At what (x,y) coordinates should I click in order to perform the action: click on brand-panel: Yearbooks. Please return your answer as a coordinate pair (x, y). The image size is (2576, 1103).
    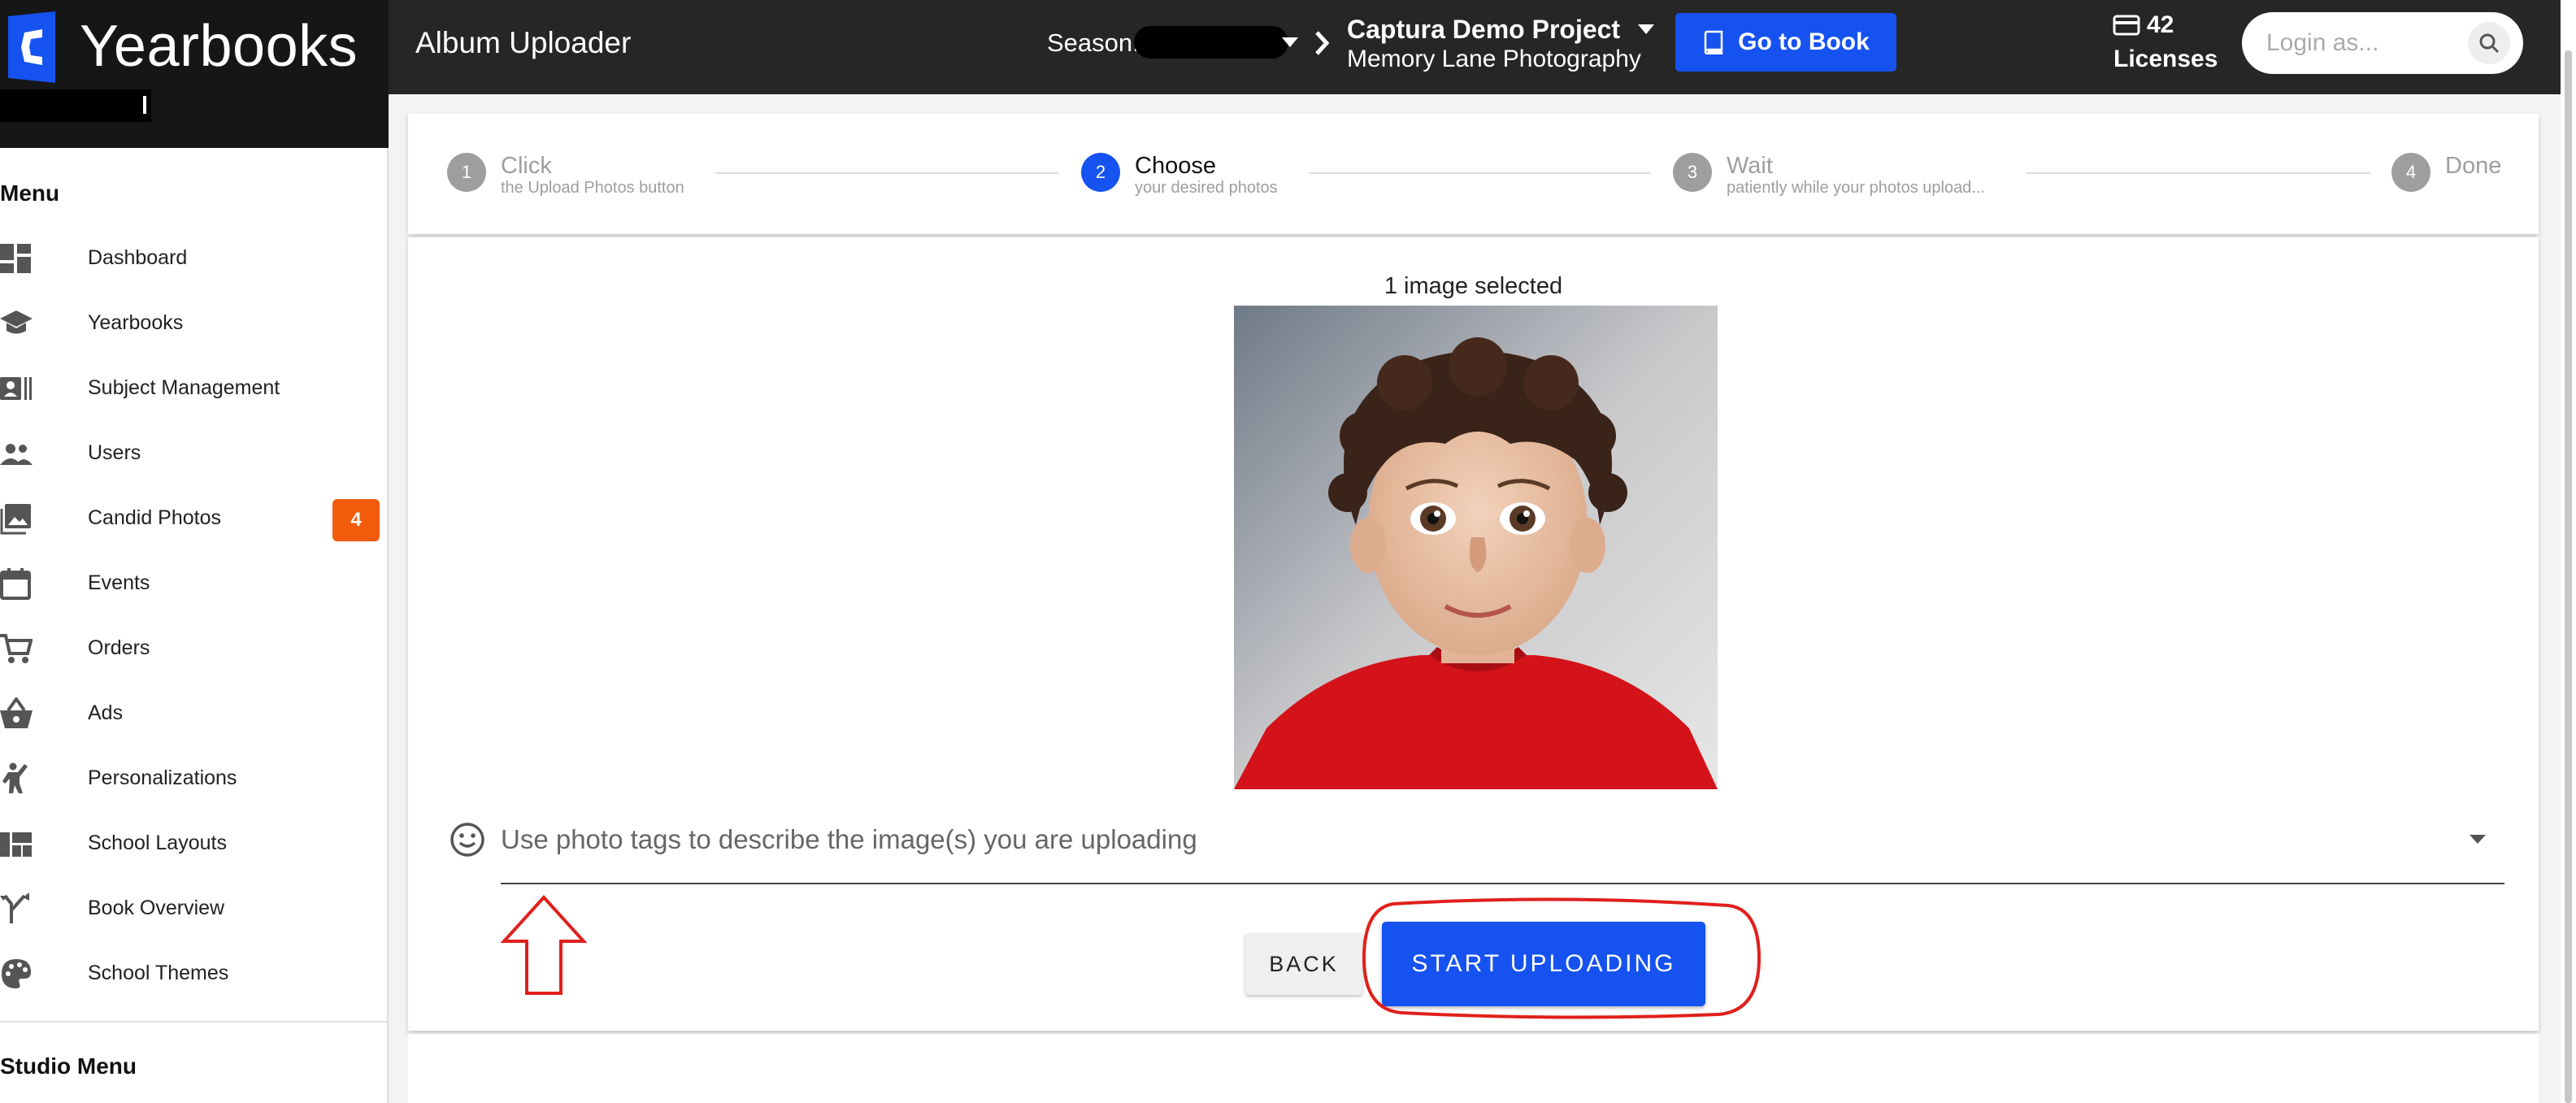
    Looking at the image, I should click on (194, 74).